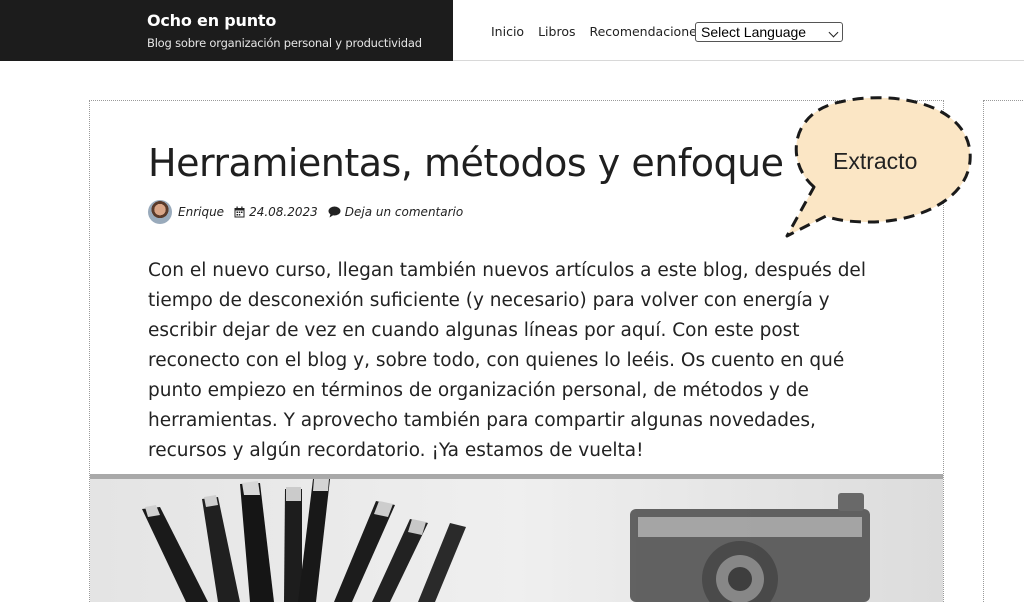 This screenshot has height=602, width=1024. What do you see at coordinates (1003, 351) in the screenshot?
I see `next-post-card` at bounding box center [1003, 351].